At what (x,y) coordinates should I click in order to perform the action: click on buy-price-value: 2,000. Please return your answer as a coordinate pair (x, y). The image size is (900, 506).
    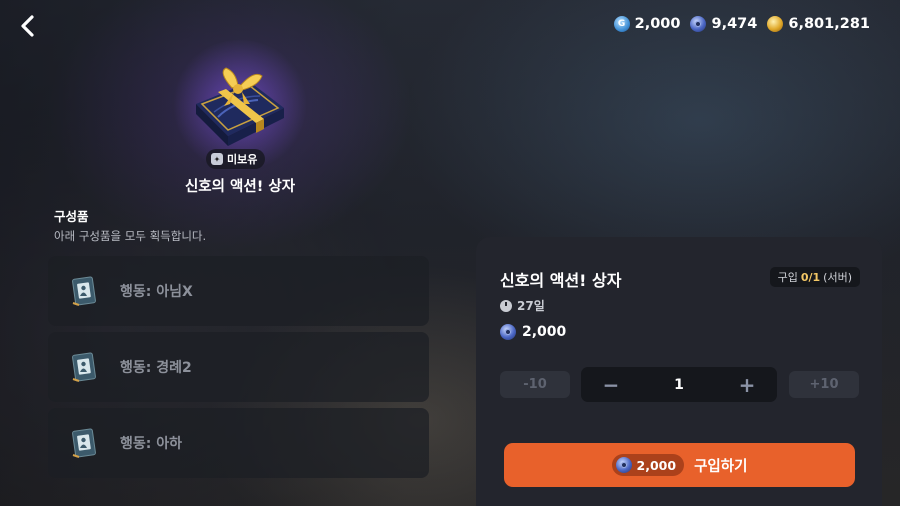
    Looking at the image, I should click on (656, 465).